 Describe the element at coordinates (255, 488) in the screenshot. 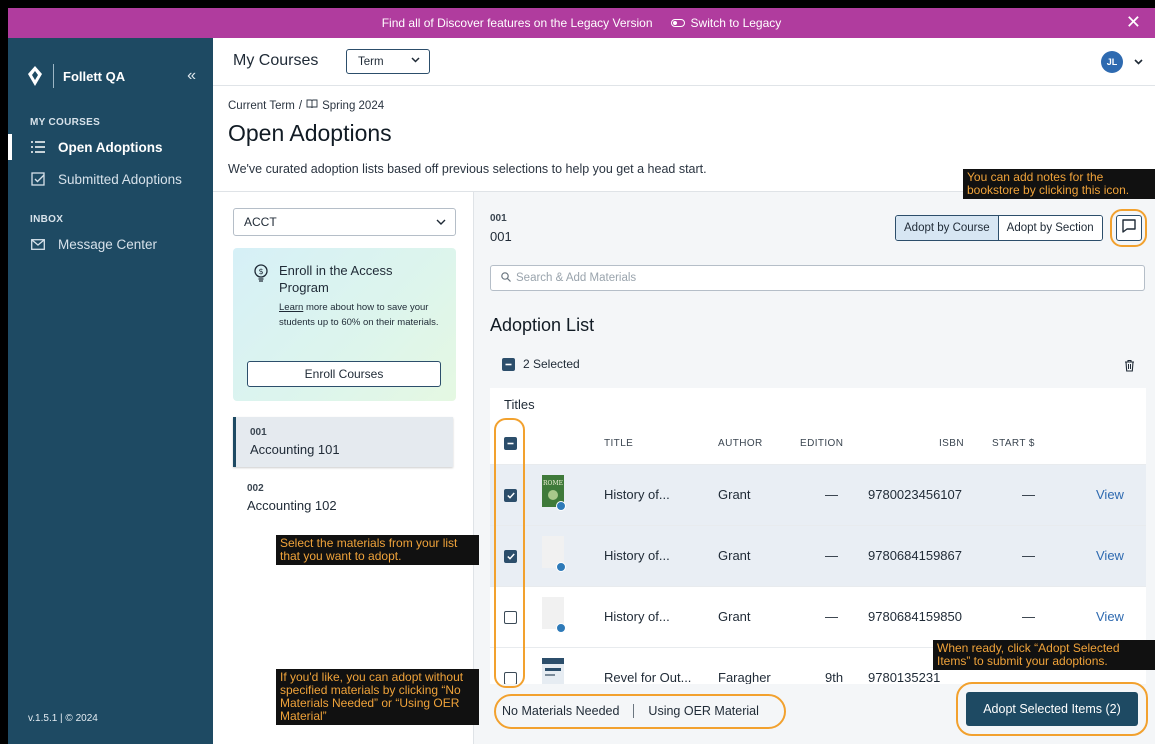

I see `course-number: 002` at that location.